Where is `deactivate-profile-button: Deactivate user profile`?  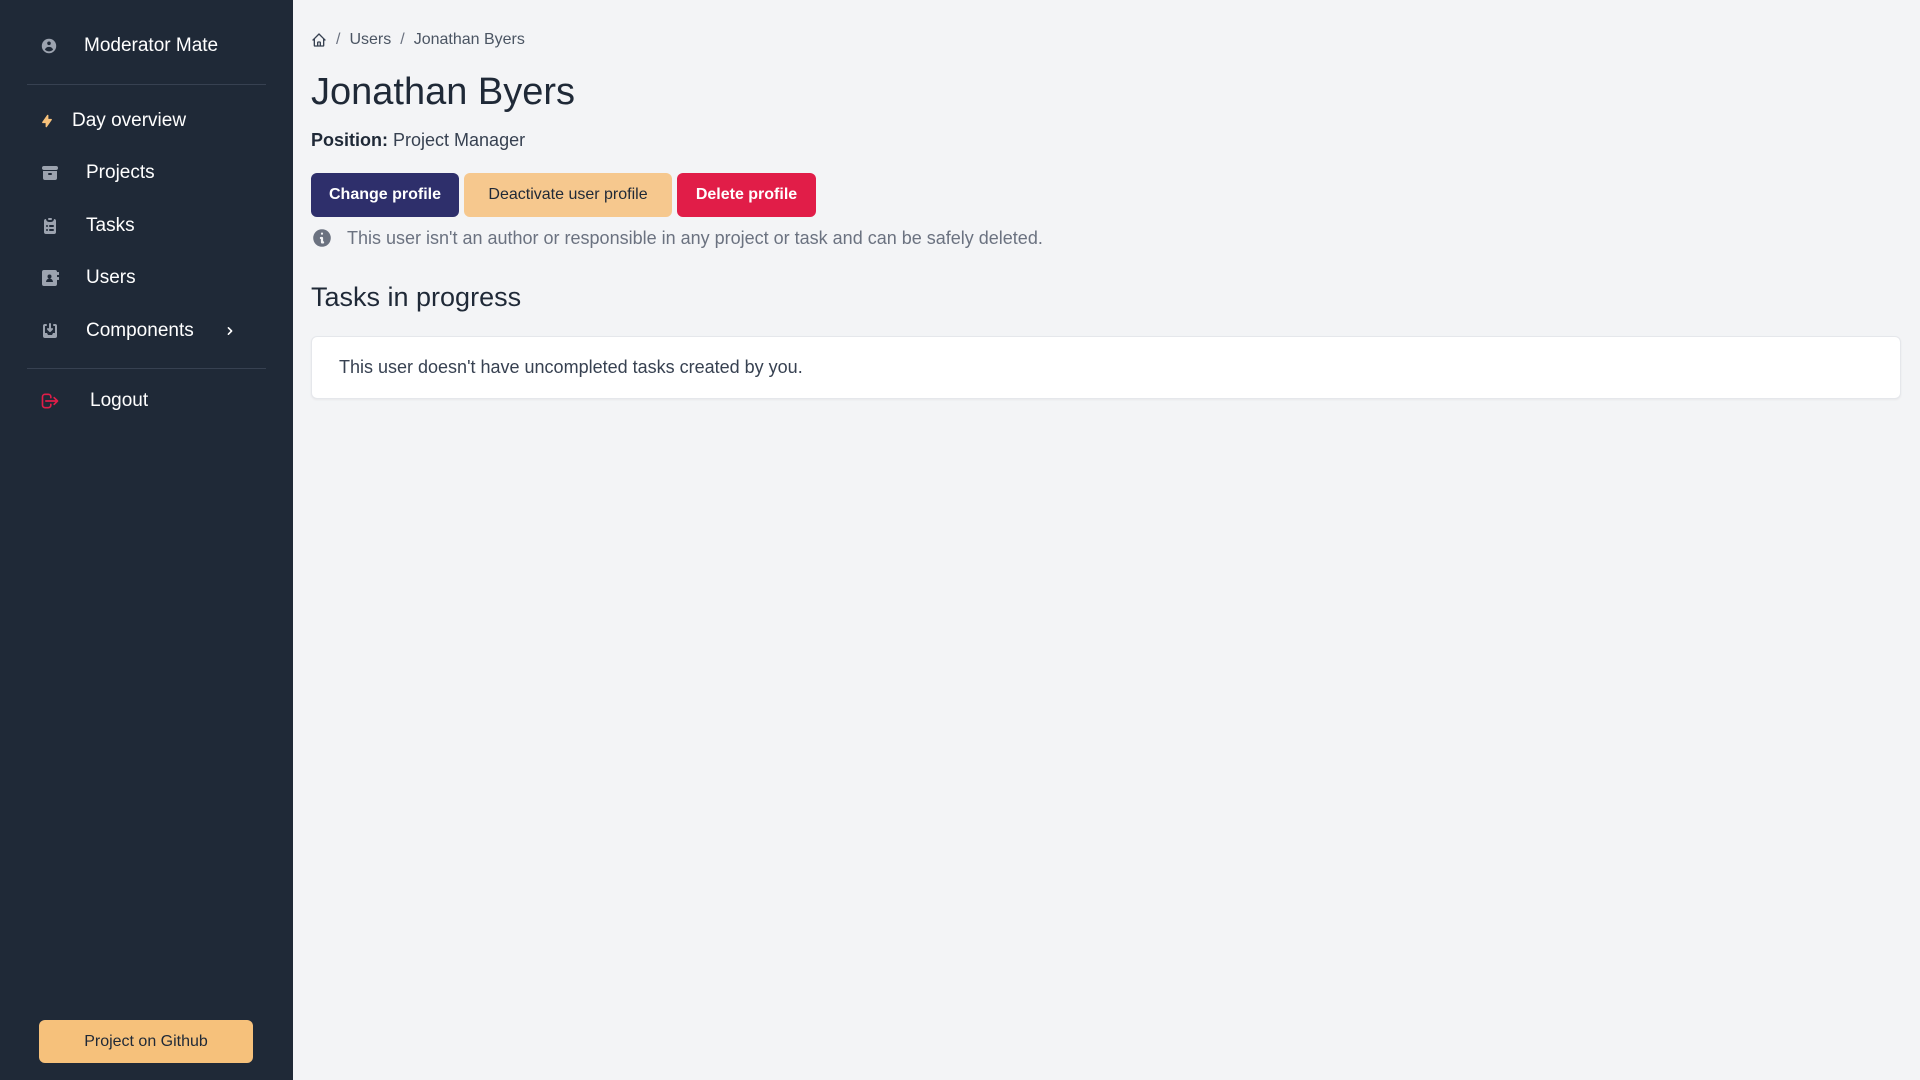 deactivate-profile-button: Deactivate user profile is located at coordinates (568, 195).